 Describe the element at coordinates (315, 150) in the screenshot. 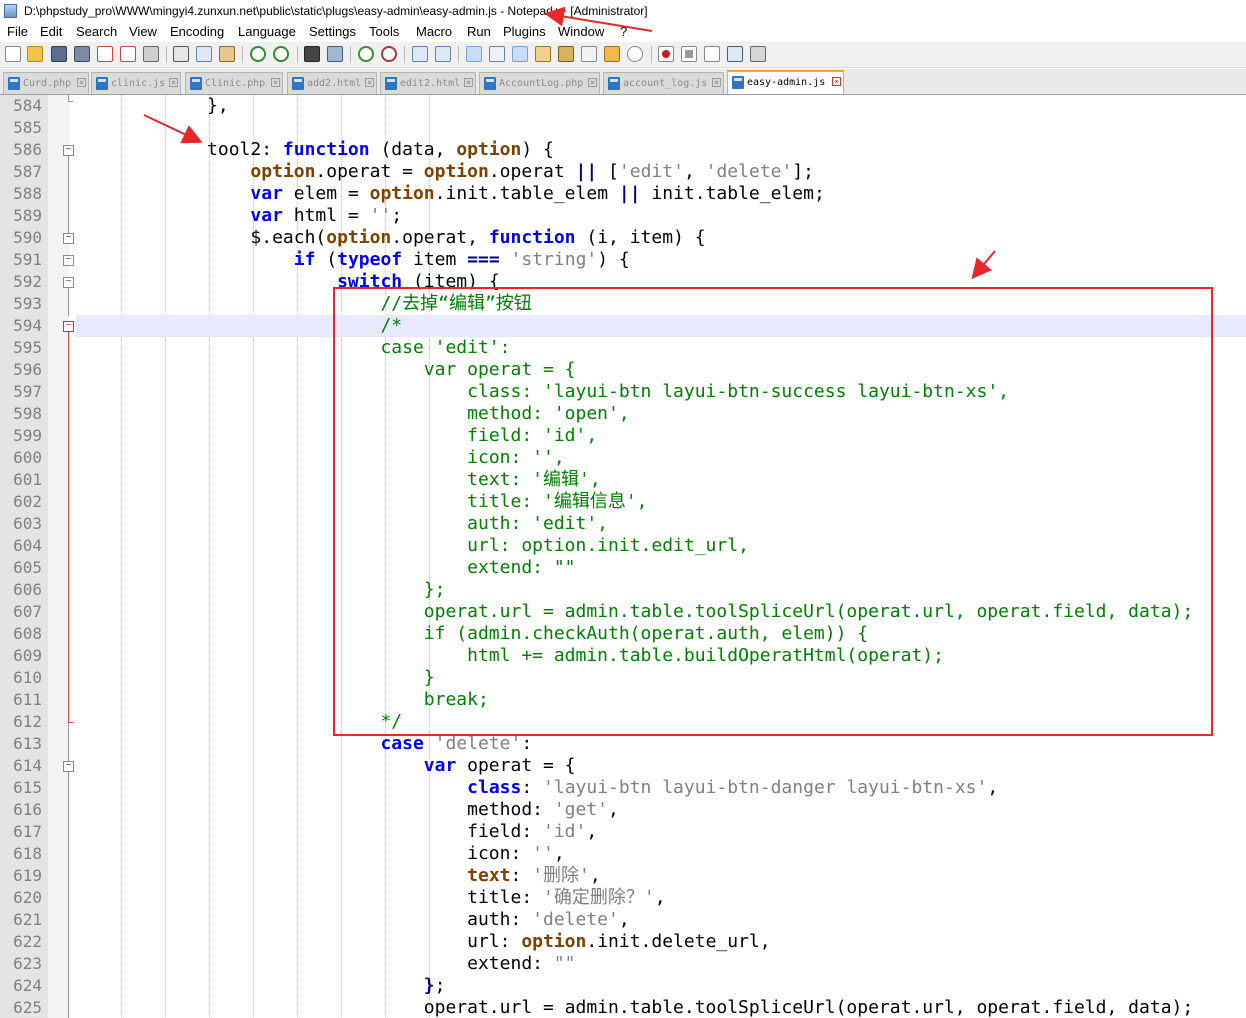

I see `code-text: tool2: function (data, option) {` at that location.